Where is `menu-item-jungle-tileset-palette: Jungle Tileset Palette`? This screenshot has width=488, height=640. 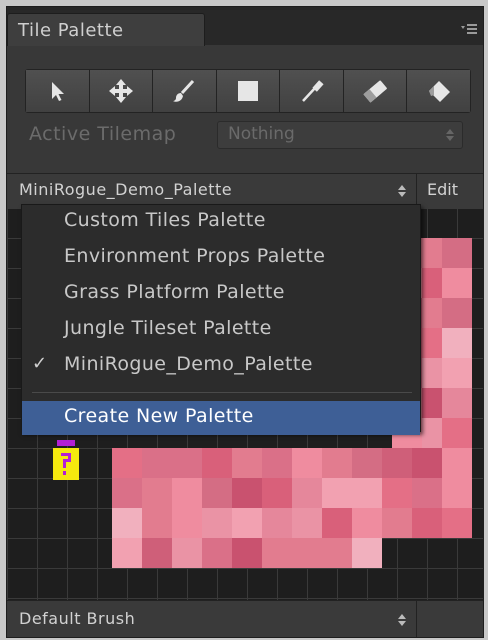
menu-item-jungle-tileset-palette: Jungle Tileset Palette is located at coordinates (221, 330).